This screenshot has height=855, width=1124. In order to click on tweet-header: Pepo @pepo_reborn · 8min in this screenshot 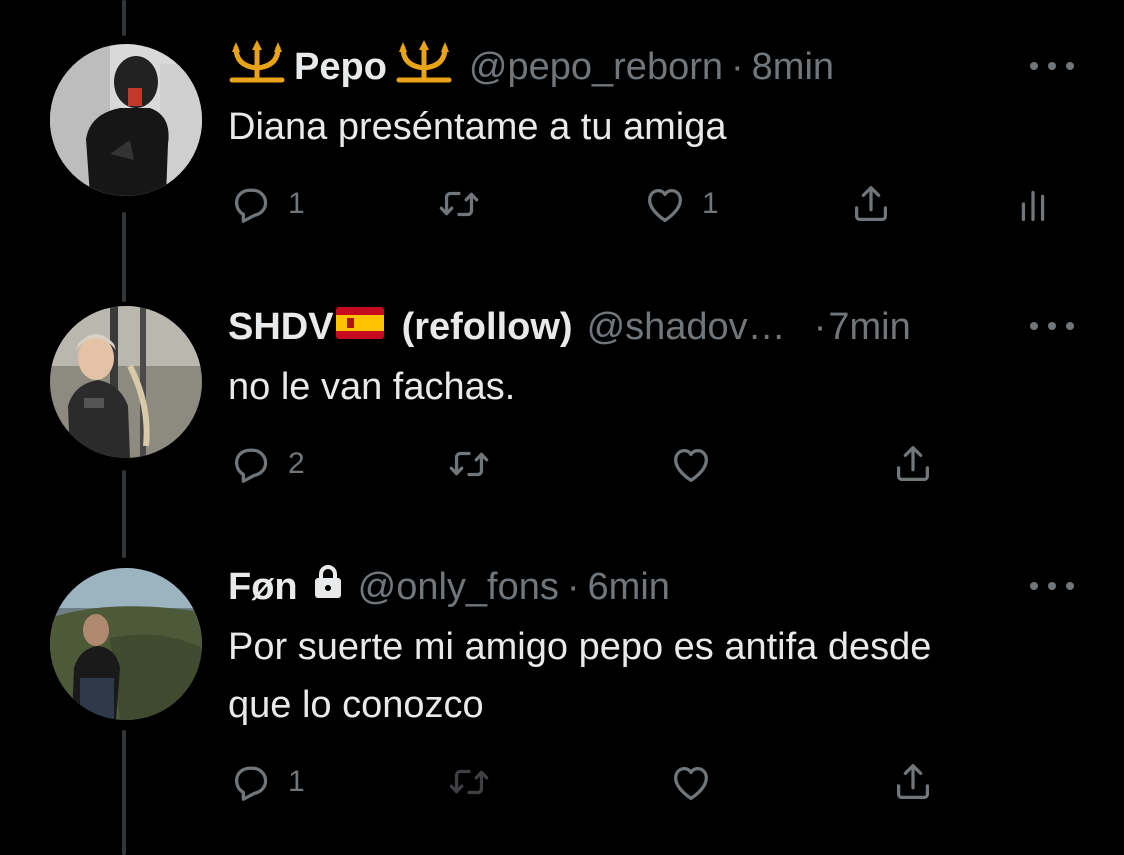, I will do `click(531, 67)`.